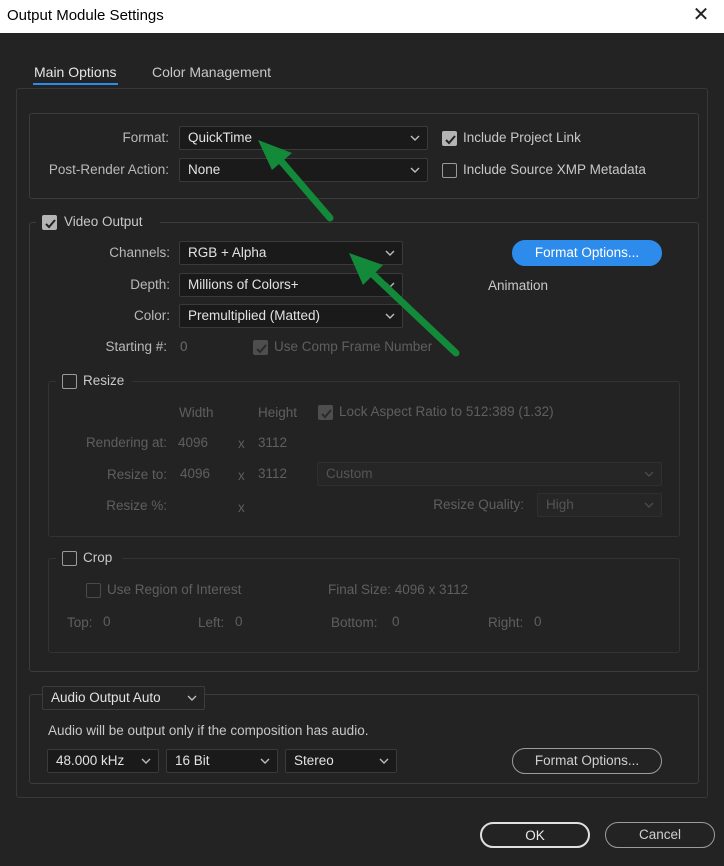  What do you see at coordinates (211, 622) in the screenshot?
I see `crop-left-label: Left:` at bounding box center [211, 622].